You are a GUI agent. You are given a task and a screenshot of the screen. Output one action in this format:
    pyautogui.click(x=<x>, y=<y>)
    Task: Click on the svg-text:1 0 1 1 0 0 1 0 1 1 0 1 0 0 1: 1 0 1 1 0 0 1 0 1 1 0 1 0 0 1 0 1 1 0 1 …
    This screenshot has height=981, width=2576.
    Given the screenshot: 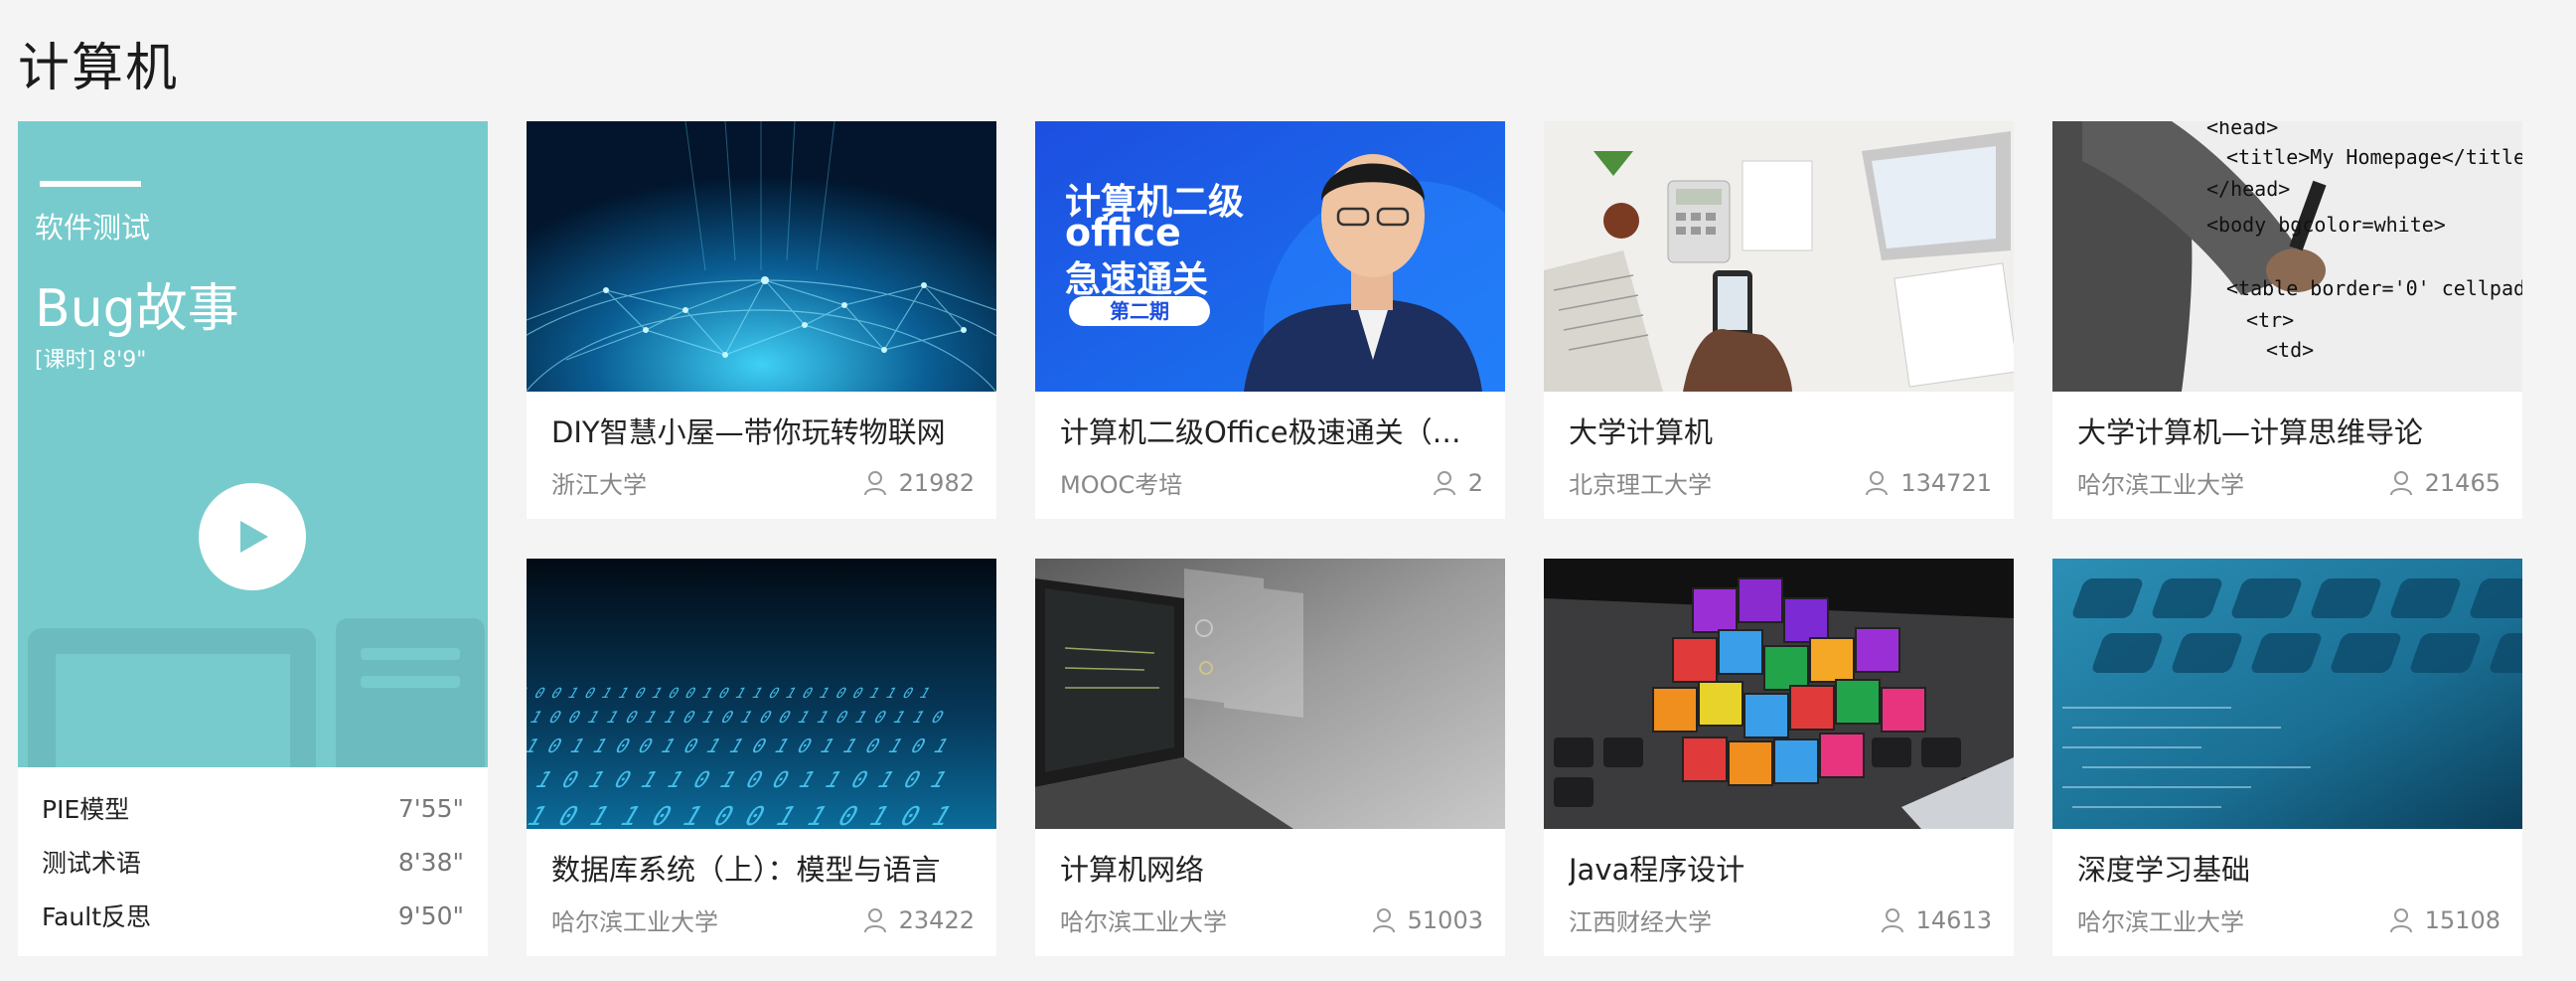 What is the action you would take?
    pyautogui.click(x=731, y=693)
    